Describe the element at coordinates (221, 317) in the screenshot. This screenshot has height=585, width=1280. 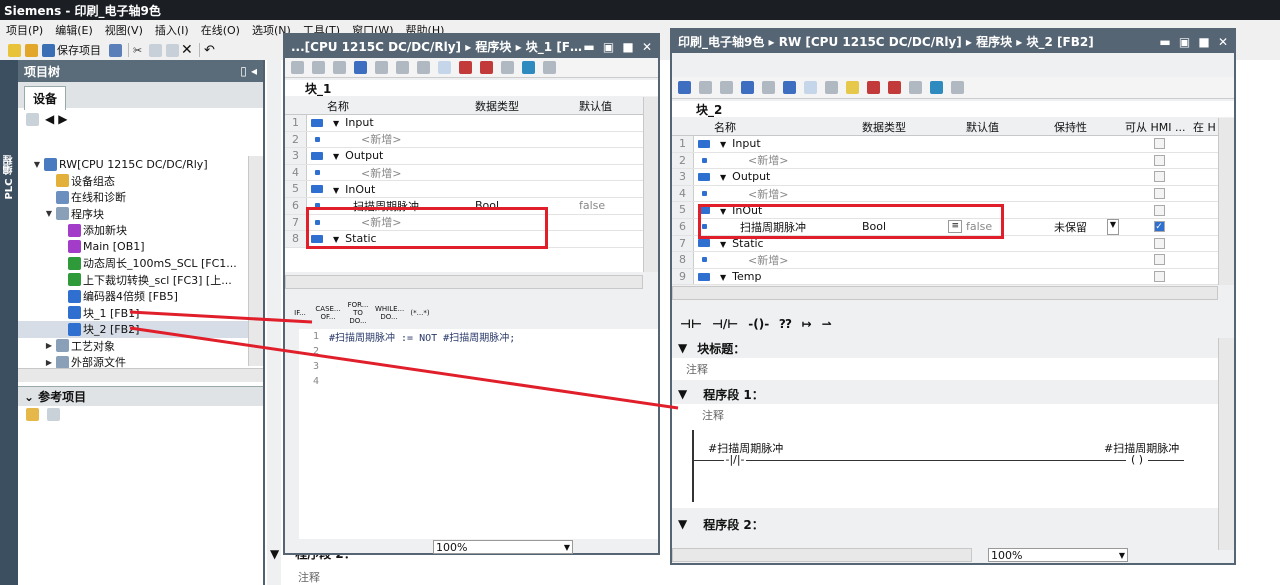
I see `arrow-to-fb1` at that location.